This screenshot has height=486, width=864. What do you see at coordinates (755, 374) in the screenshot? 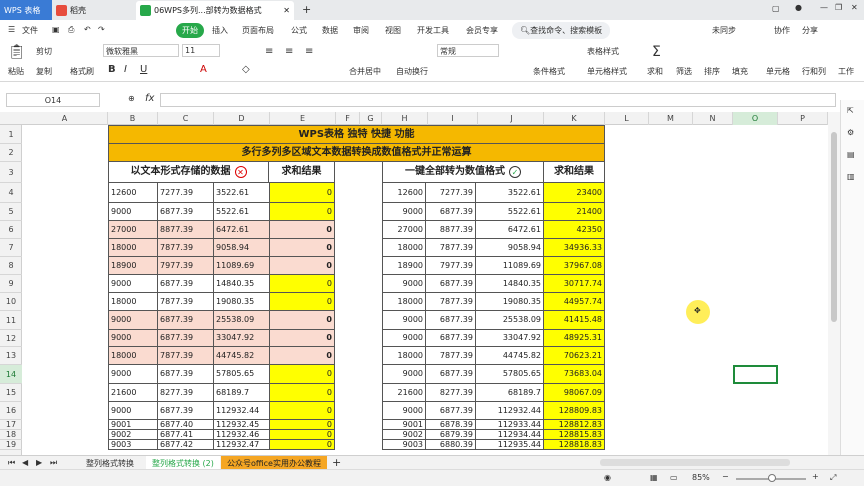
I see `selected-cell-o14` at bounding box center [755, 374].